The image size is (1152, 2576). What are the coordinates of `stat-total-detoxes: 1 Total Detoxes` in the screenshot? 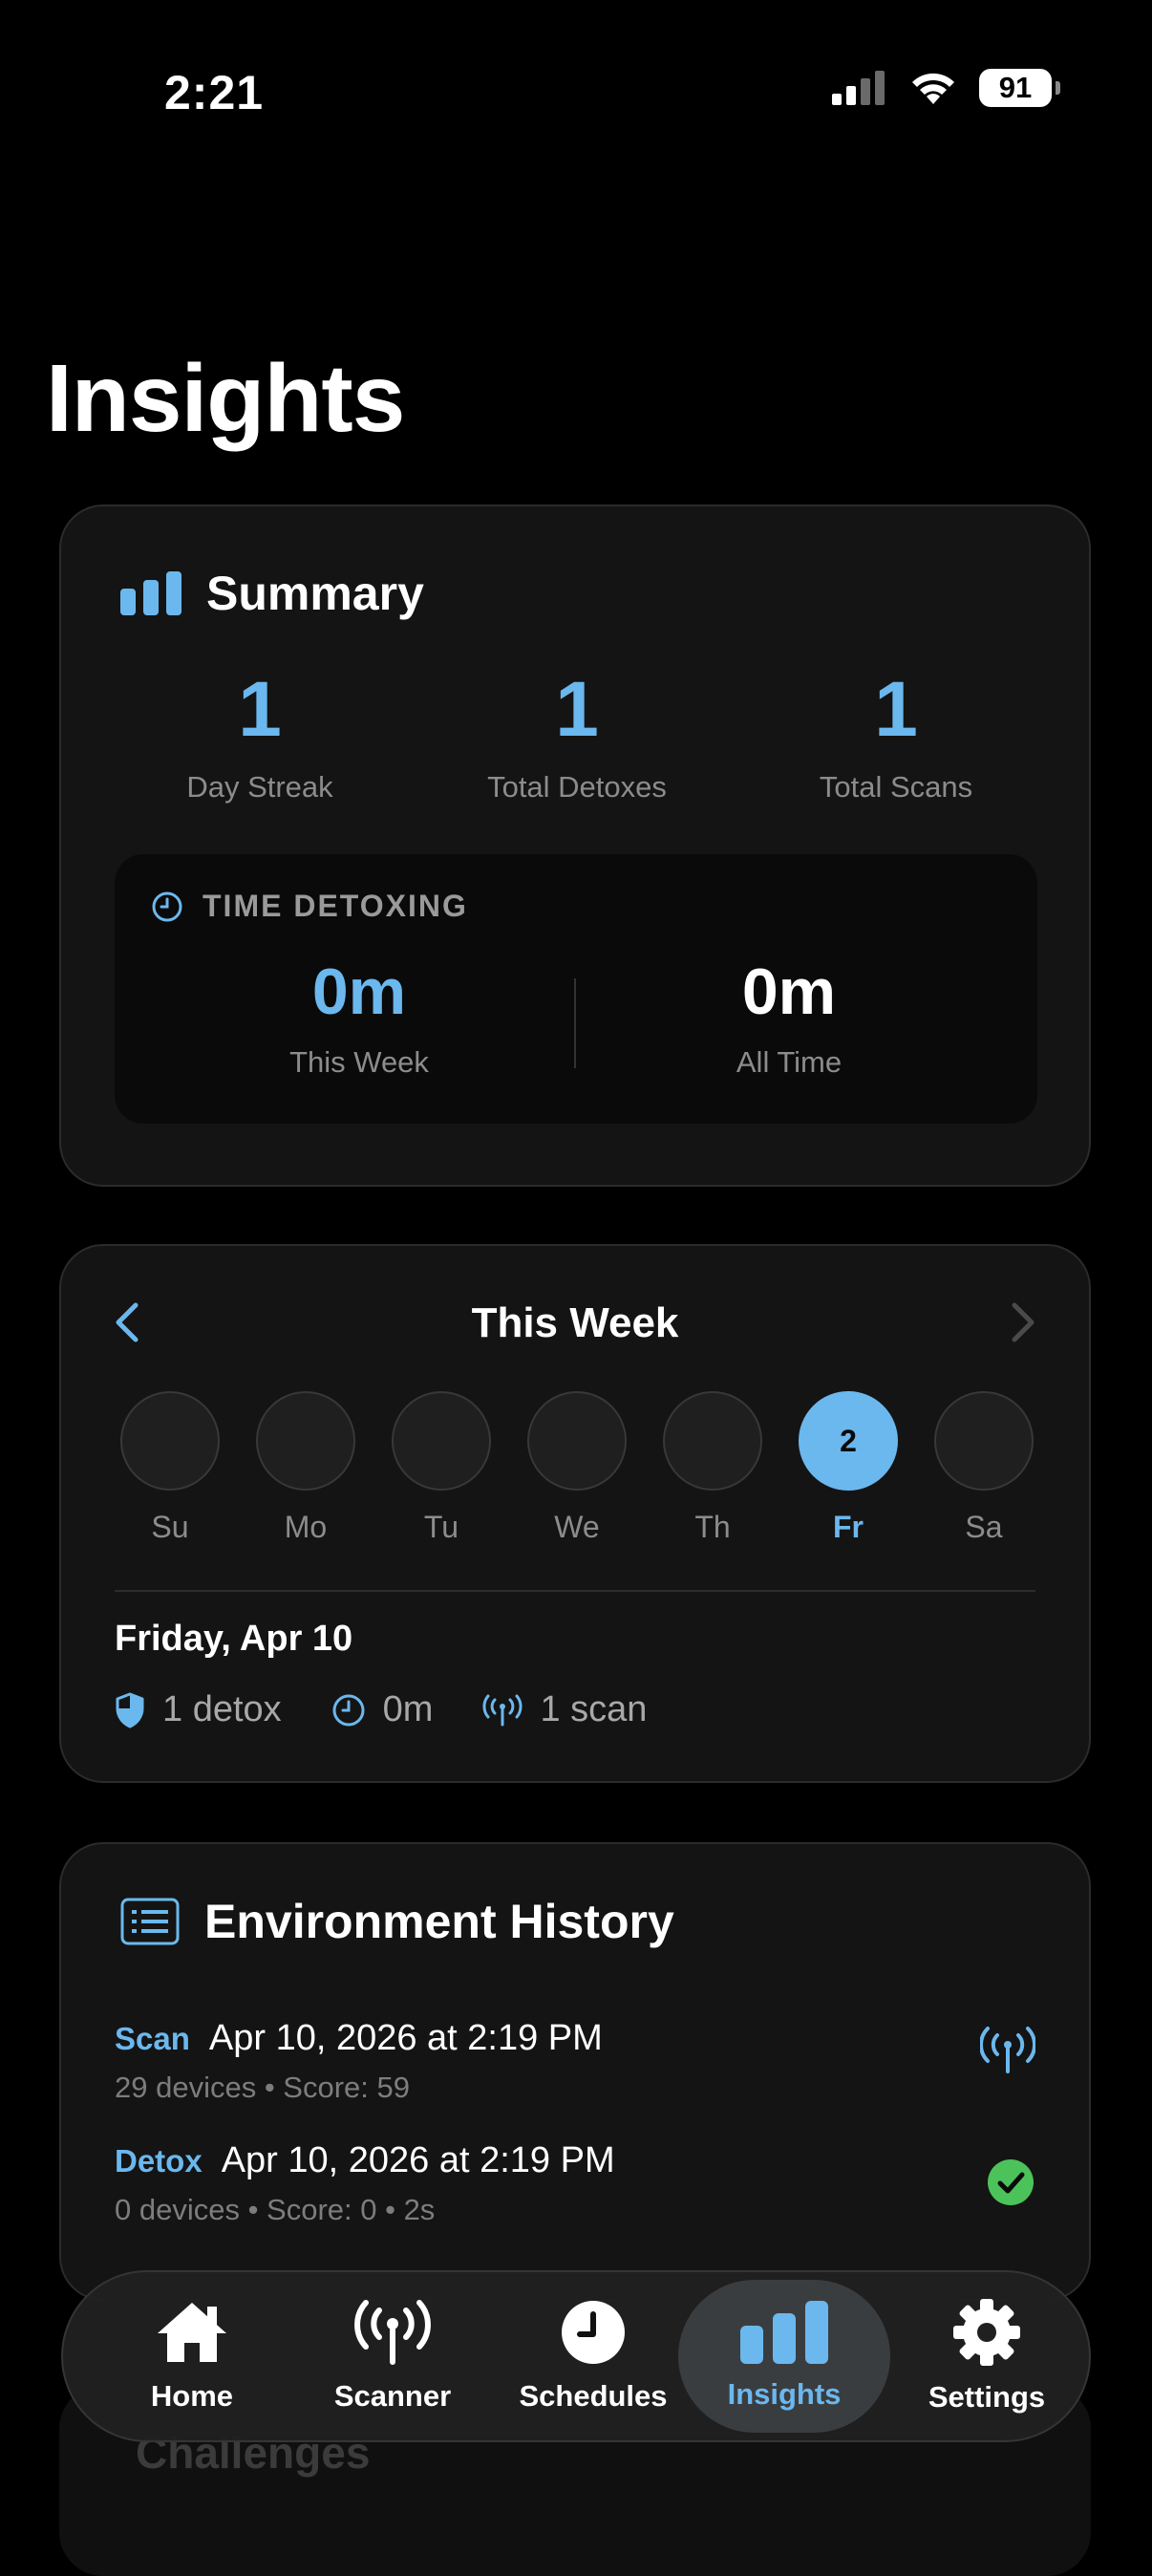 It's located at (577, 738).